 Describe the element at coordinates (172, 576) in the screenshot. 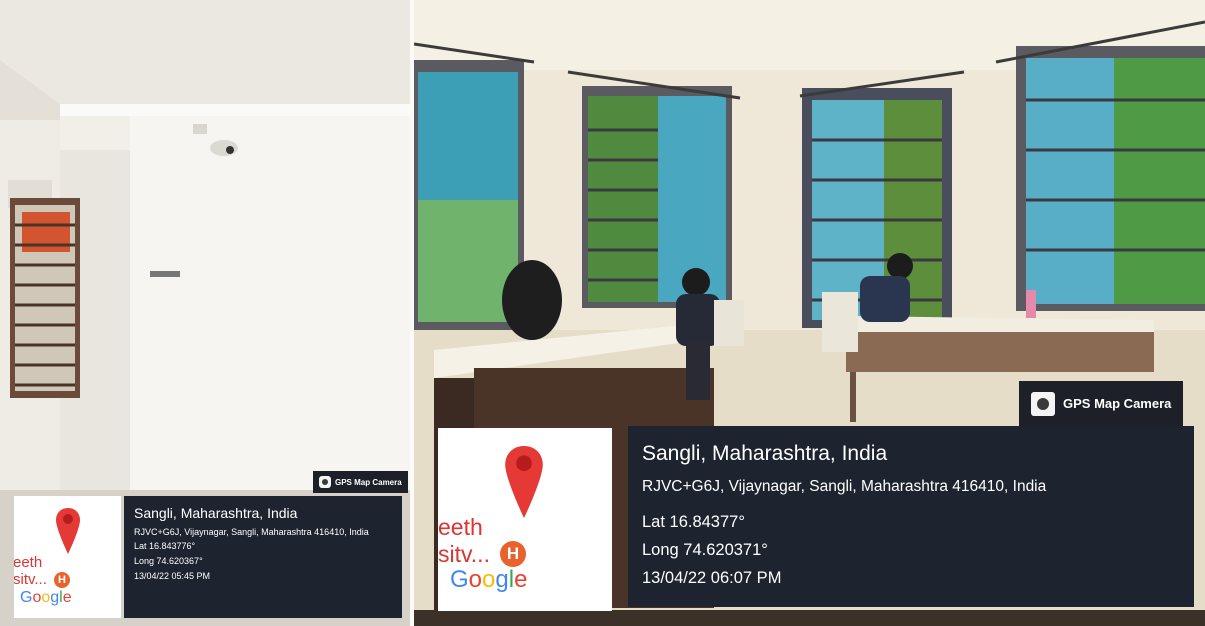

I see `timestamp-text: 13/04/22 05:45 PM` at that location.